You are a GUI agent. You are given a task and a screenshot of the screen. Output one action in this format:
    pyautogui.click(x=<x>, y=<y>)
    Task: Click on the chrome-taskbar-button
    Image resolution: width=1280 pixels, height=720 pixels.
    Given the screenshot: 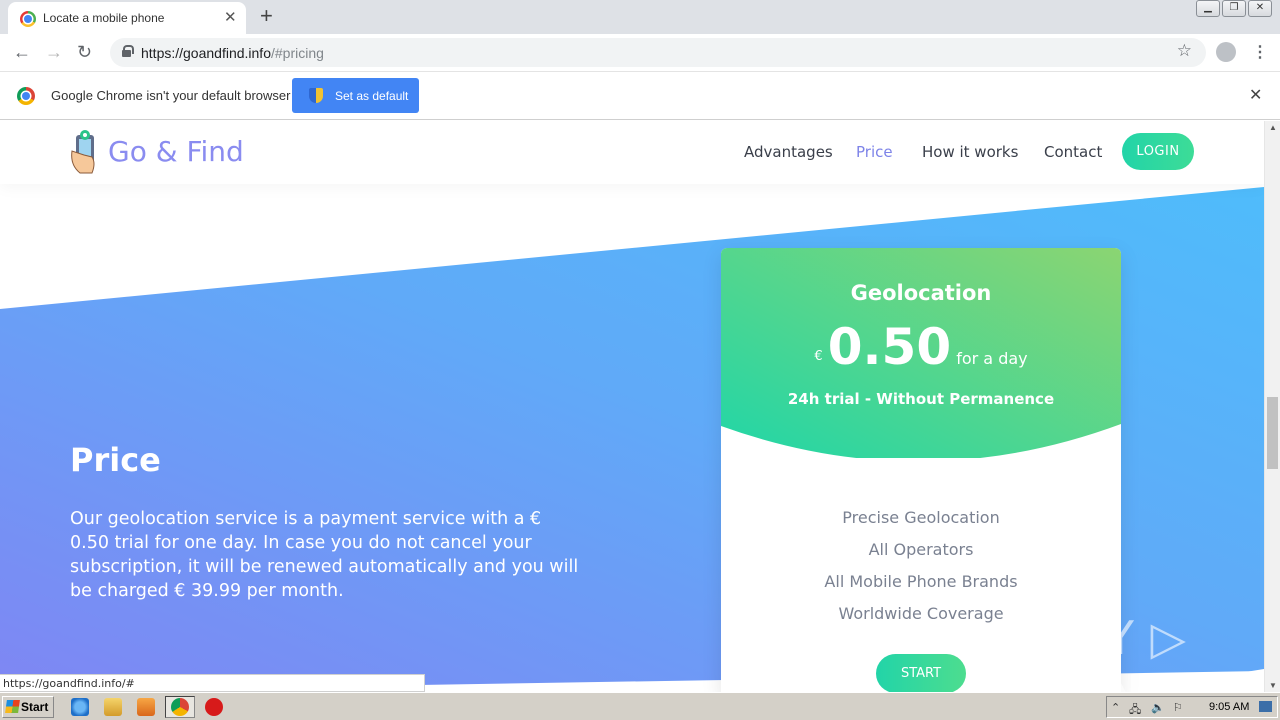 What is the action you would take?
    pyautogui.click(x=180, y=707)
    